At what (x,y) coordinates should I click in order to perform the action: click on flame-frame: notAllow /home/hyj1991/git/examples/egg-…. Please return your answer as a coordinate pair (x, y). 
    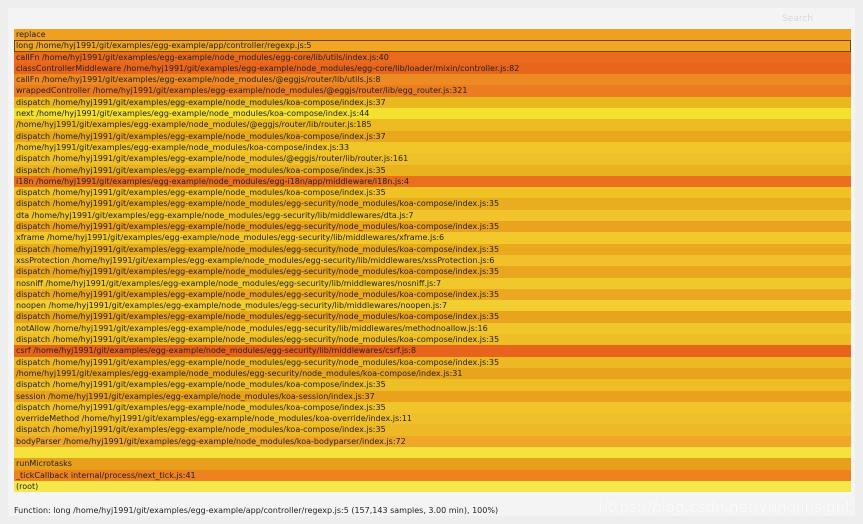
    Looking at the image, I should click on (432, 328).